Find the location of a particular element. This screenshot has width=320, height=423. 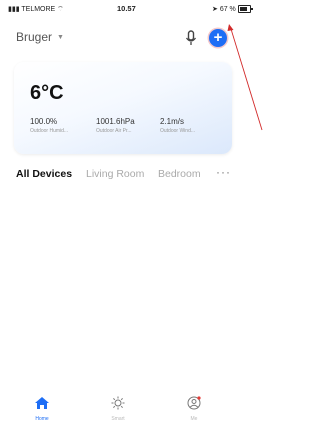

metric-value: 1001.6hPa is located at coordinates (115, 121).